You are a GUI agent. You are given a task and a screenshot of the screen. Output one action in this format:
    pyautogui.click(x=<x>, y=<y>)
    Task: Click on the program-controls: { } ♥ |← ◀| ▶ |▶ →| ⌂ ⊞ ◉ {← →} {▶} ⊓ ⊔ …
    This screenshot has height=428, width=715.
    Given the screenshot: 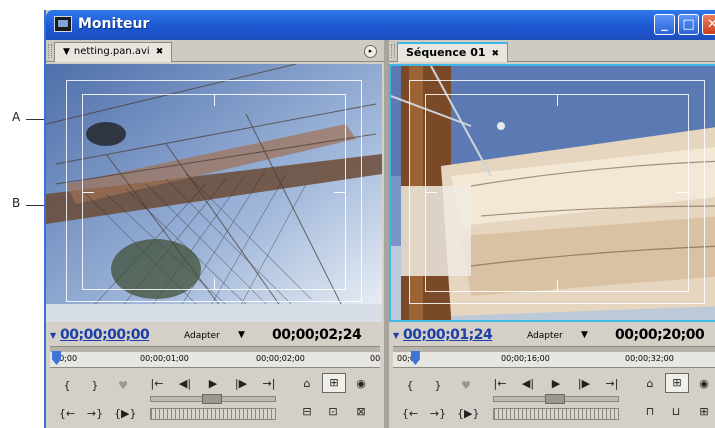 What is the action you would take?
    pyautogui.click(x=552, y=400)
    